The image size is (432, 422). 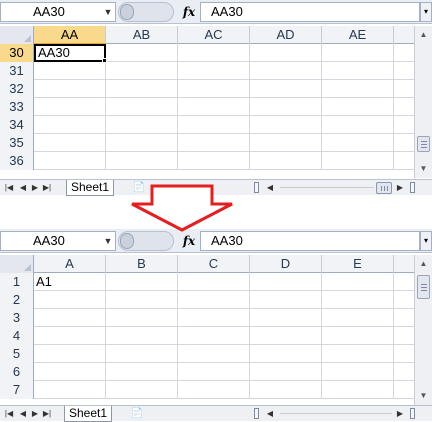 What do you see at coordinates (70, 53) in the screenshot?
I see `active-cell: AA30` at bounding box center [70, 53].